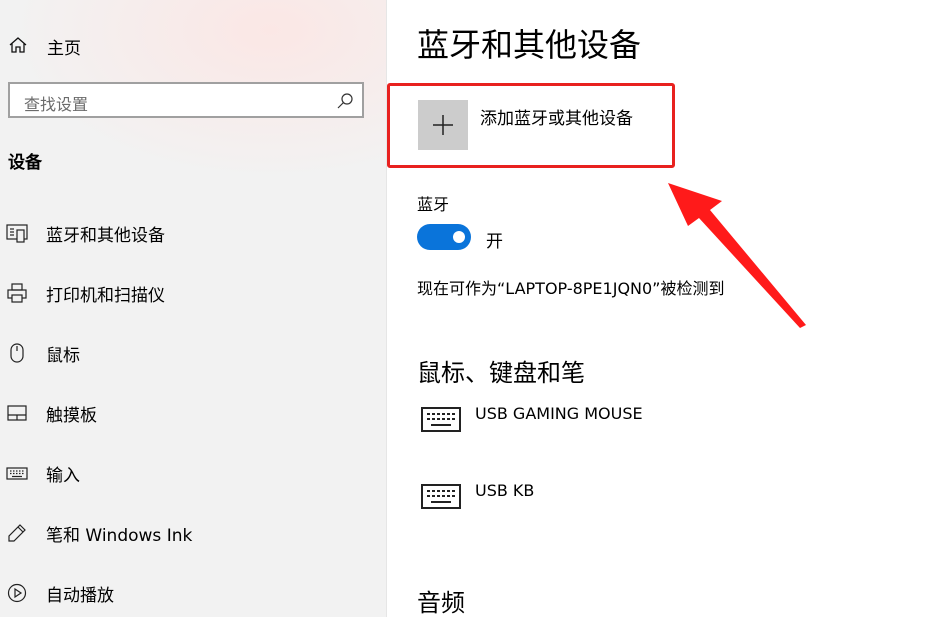 The image size is (926, 618). I want to click on printer-icon, so click(17, 293).